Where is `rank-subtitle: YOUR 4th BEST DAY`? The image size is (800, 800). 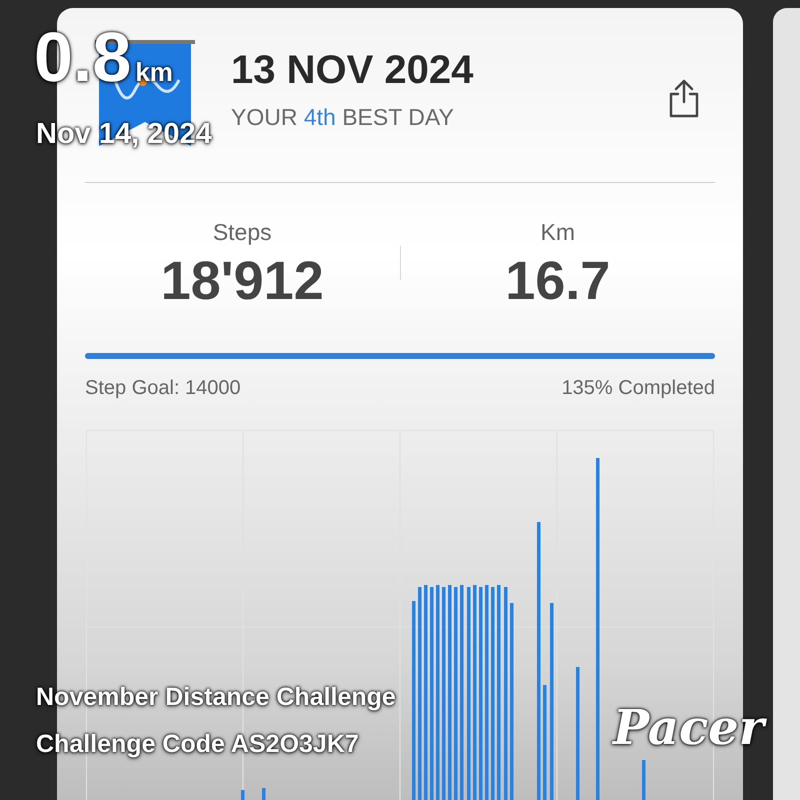 rank-subtitle: YOUR 4th BEST DAY is located at coordinates (343, 117).